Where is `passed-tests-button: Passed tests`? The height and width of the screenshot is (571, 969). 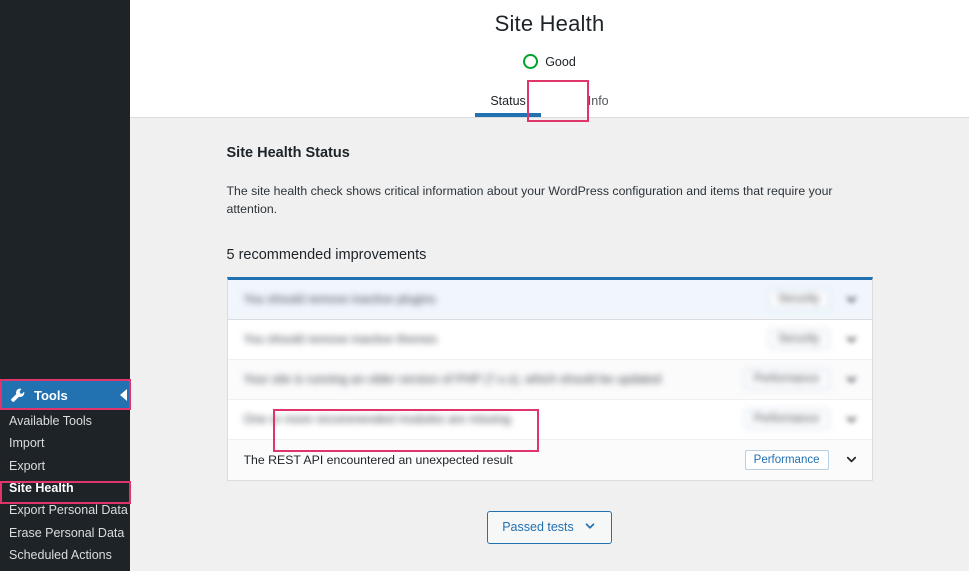 passed-tests-button: Passed tests is located at coordinates (549, 527).